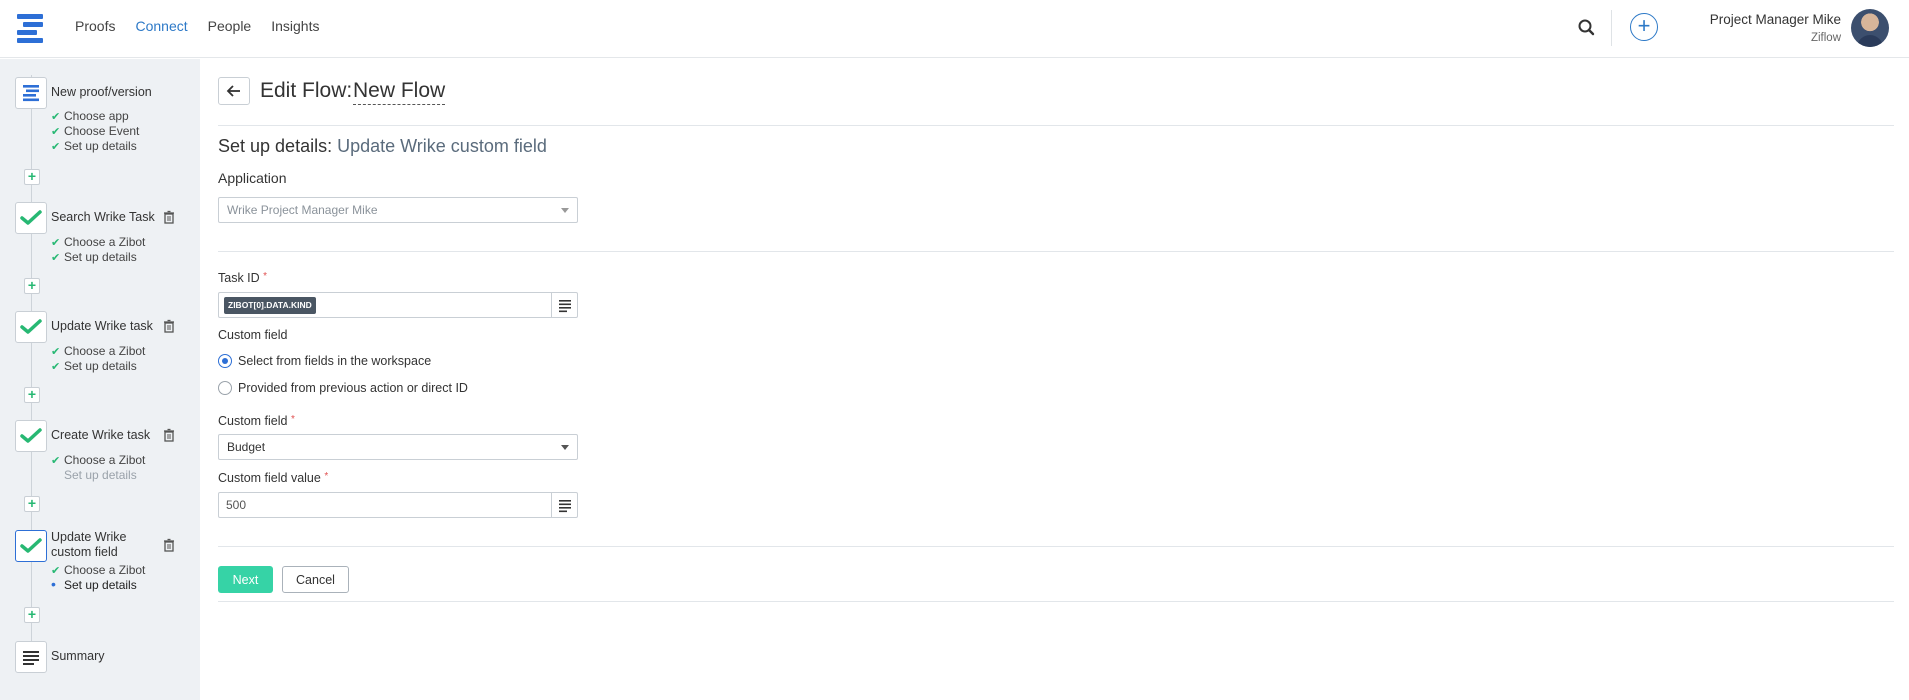  I want to click on substep: ✔ Choose Event, so click(95, 132).